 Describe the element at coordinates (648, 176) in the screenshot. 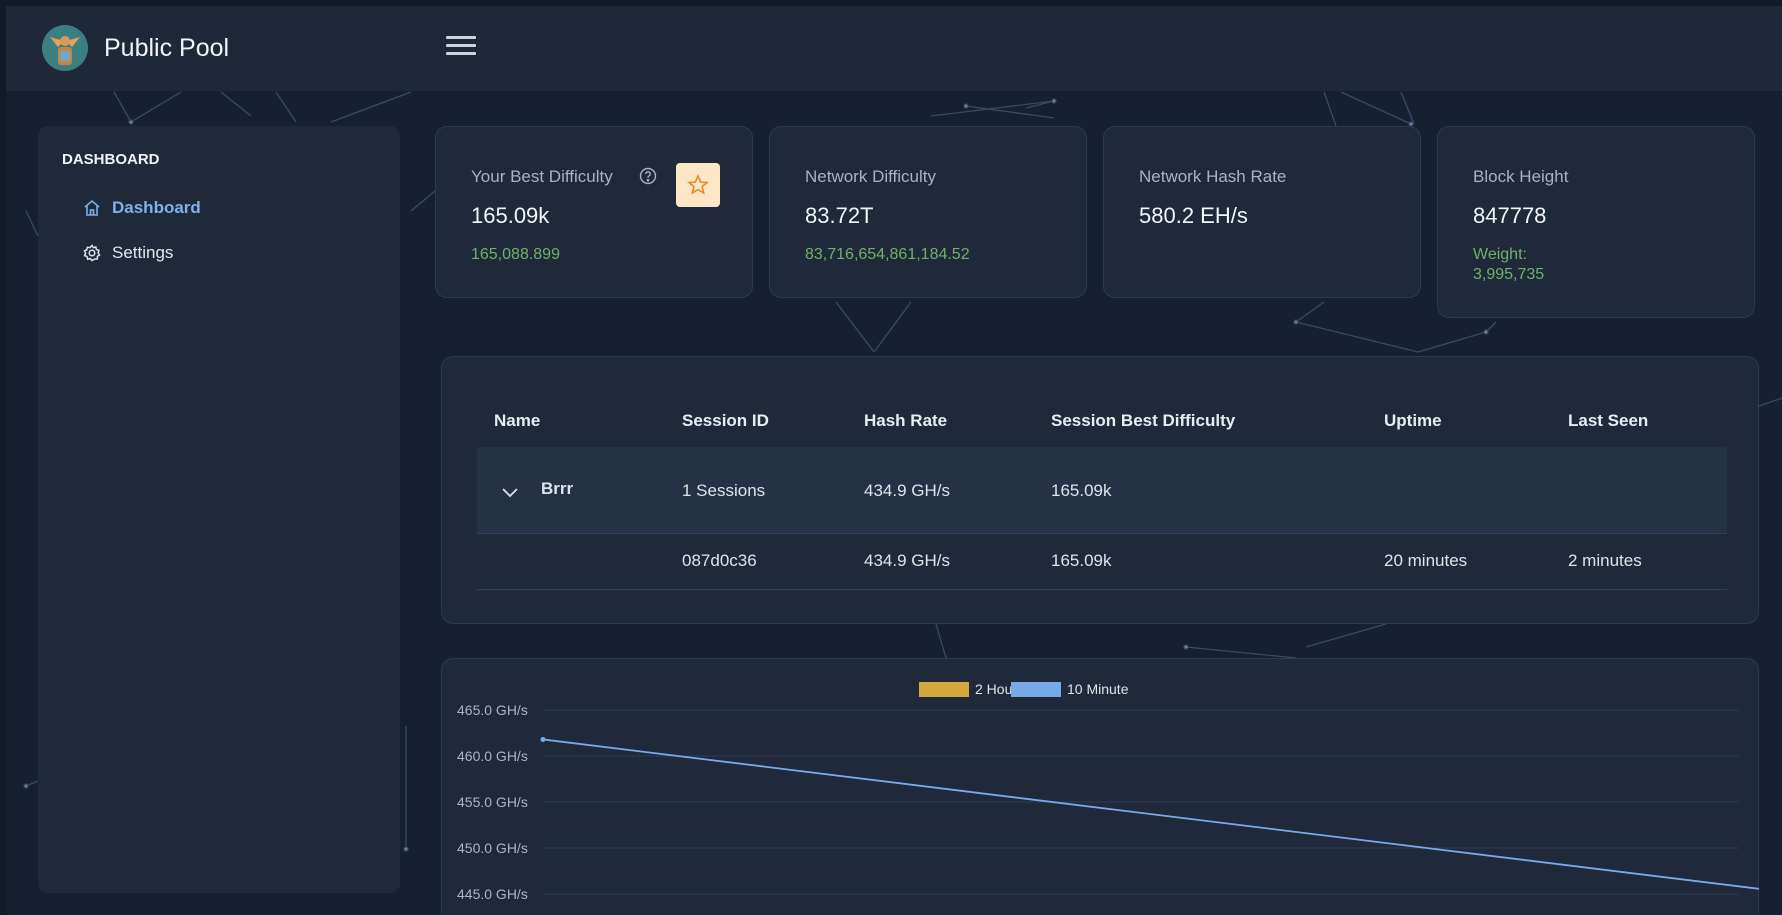

I see `help-circle-icon` at that location.